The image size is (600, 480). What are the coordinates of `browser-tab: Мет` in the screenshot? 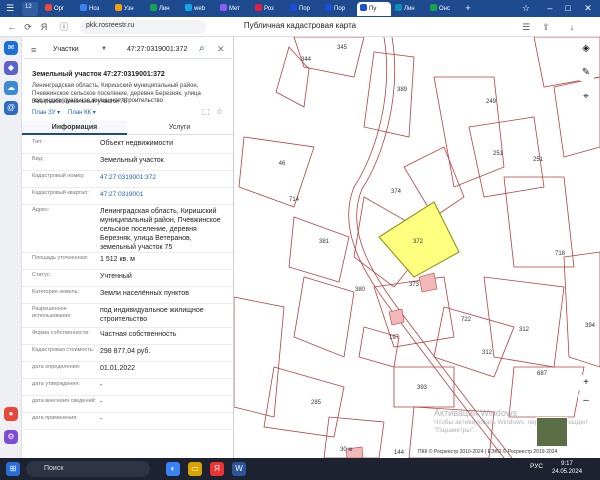 It's located at (234, 9).